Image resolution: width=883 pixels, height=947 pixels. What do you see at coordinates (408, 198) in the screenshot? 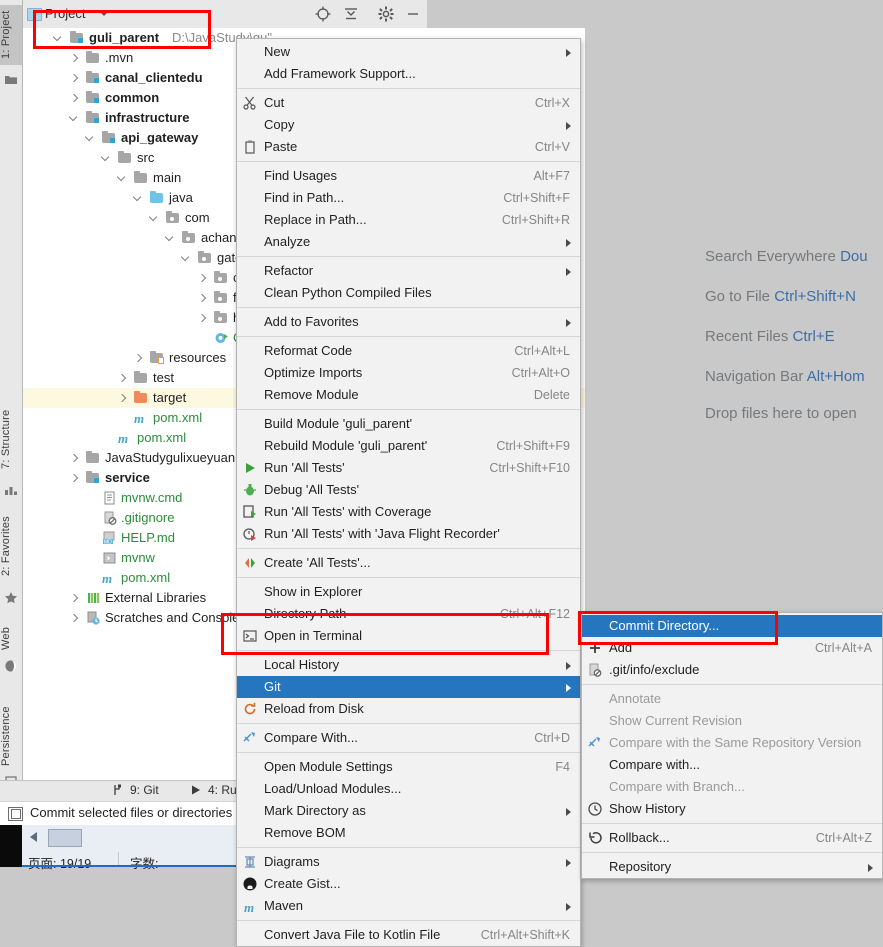
I see `menu-item-find-in-path: Find in Path... Ctrl+Shift+F` at bounding box center [408, 198].